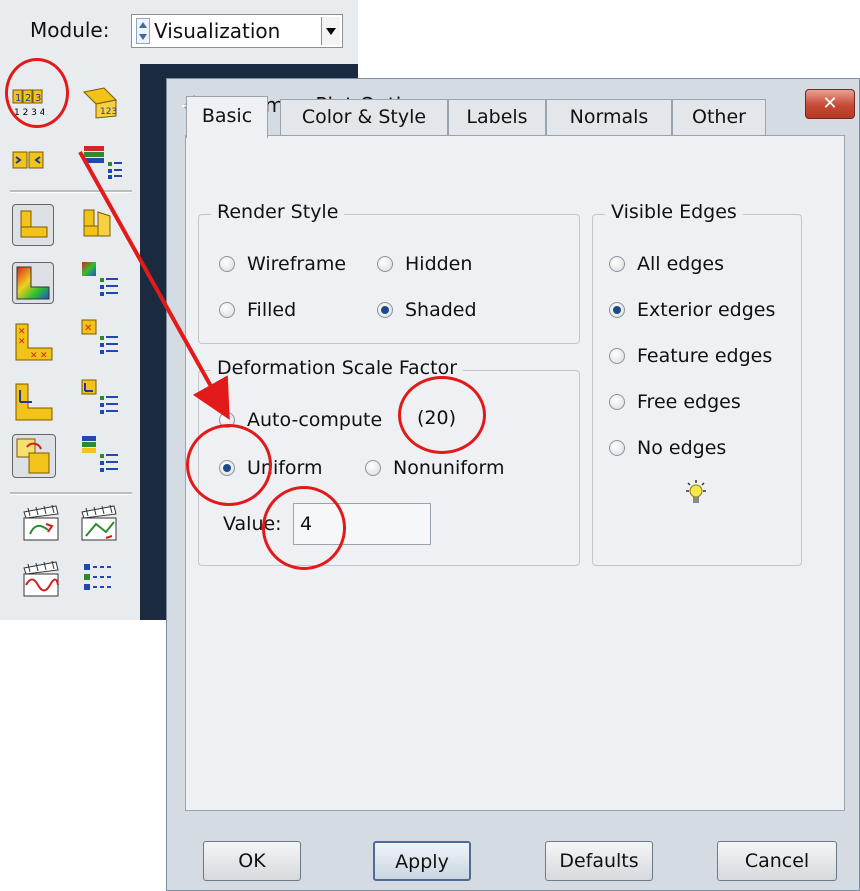 Image resolution: width=860 pixels, height=891 pixels. Describe the element at coordinates (34, 341) in the screenshot. I see `plot-symbols-icon: ✕✕ ✕ ✕` at that location.